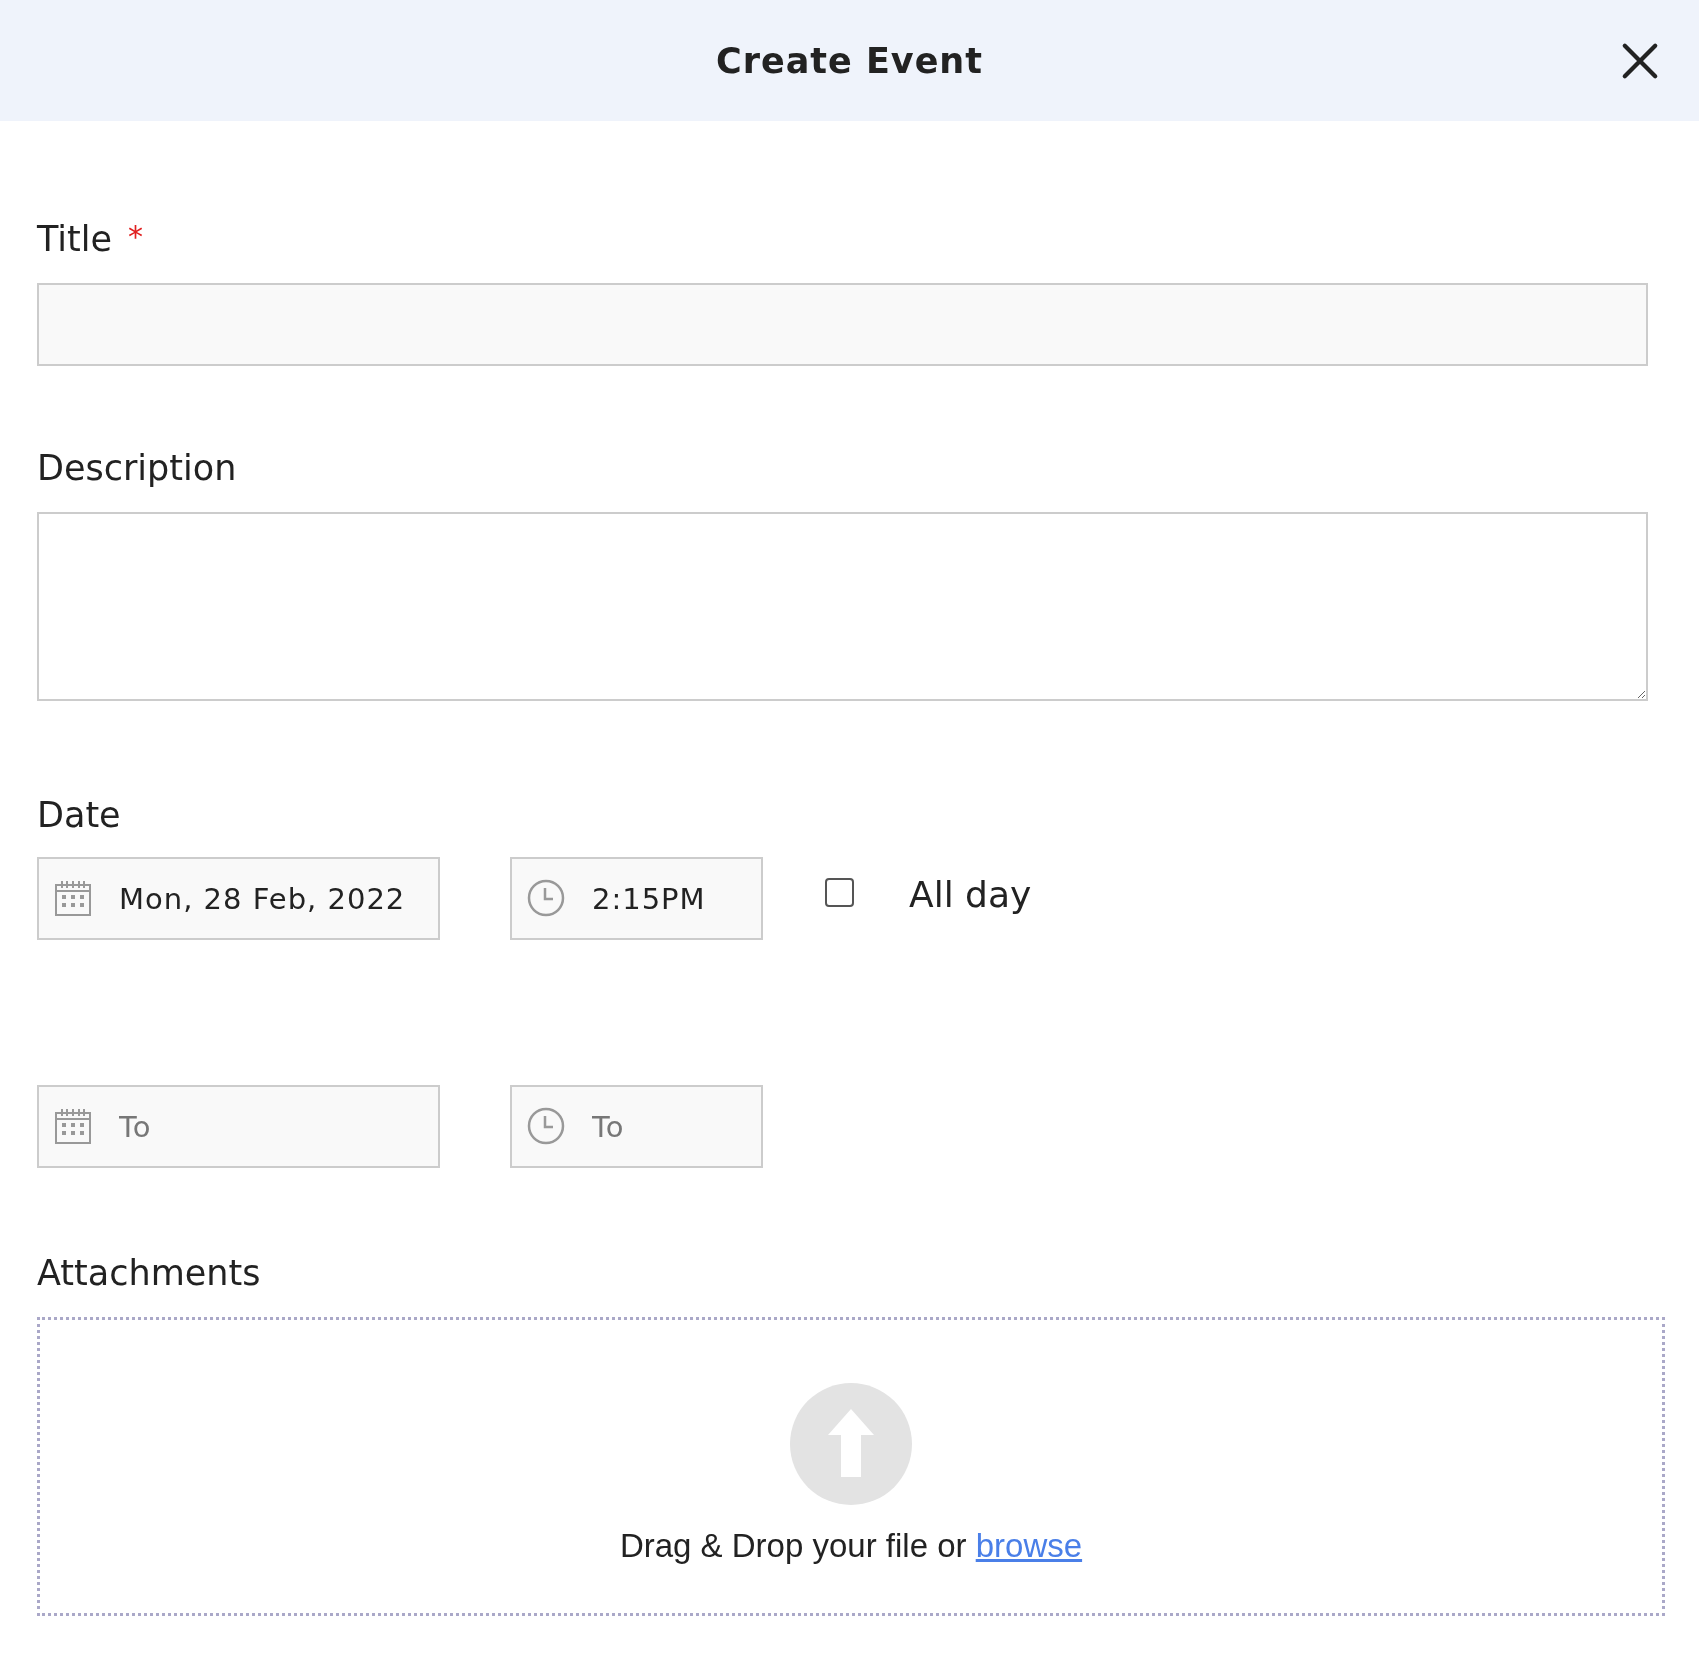  I want to click on upload-icon, so click(851, 1444).